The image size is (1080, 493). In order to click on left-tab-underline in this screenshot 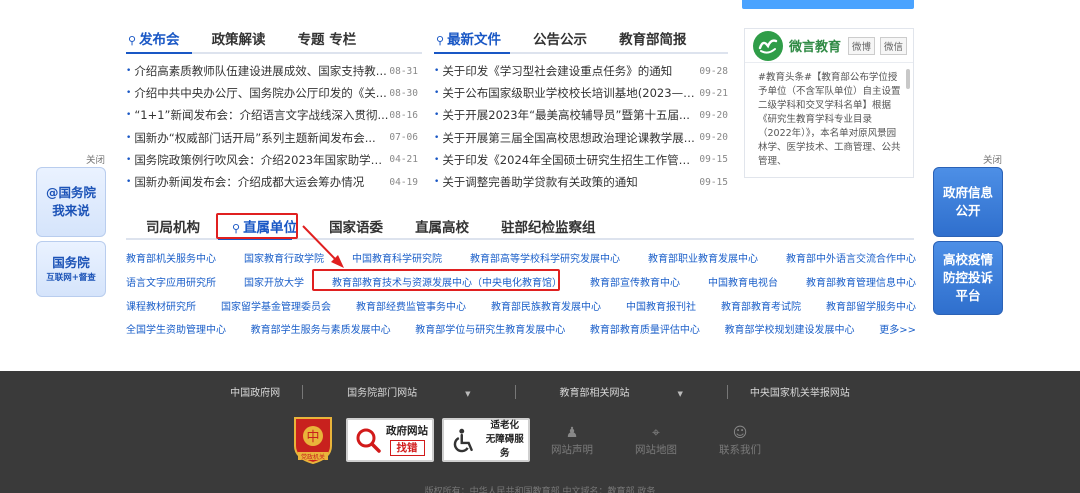, I will do `click(274, 53)`.